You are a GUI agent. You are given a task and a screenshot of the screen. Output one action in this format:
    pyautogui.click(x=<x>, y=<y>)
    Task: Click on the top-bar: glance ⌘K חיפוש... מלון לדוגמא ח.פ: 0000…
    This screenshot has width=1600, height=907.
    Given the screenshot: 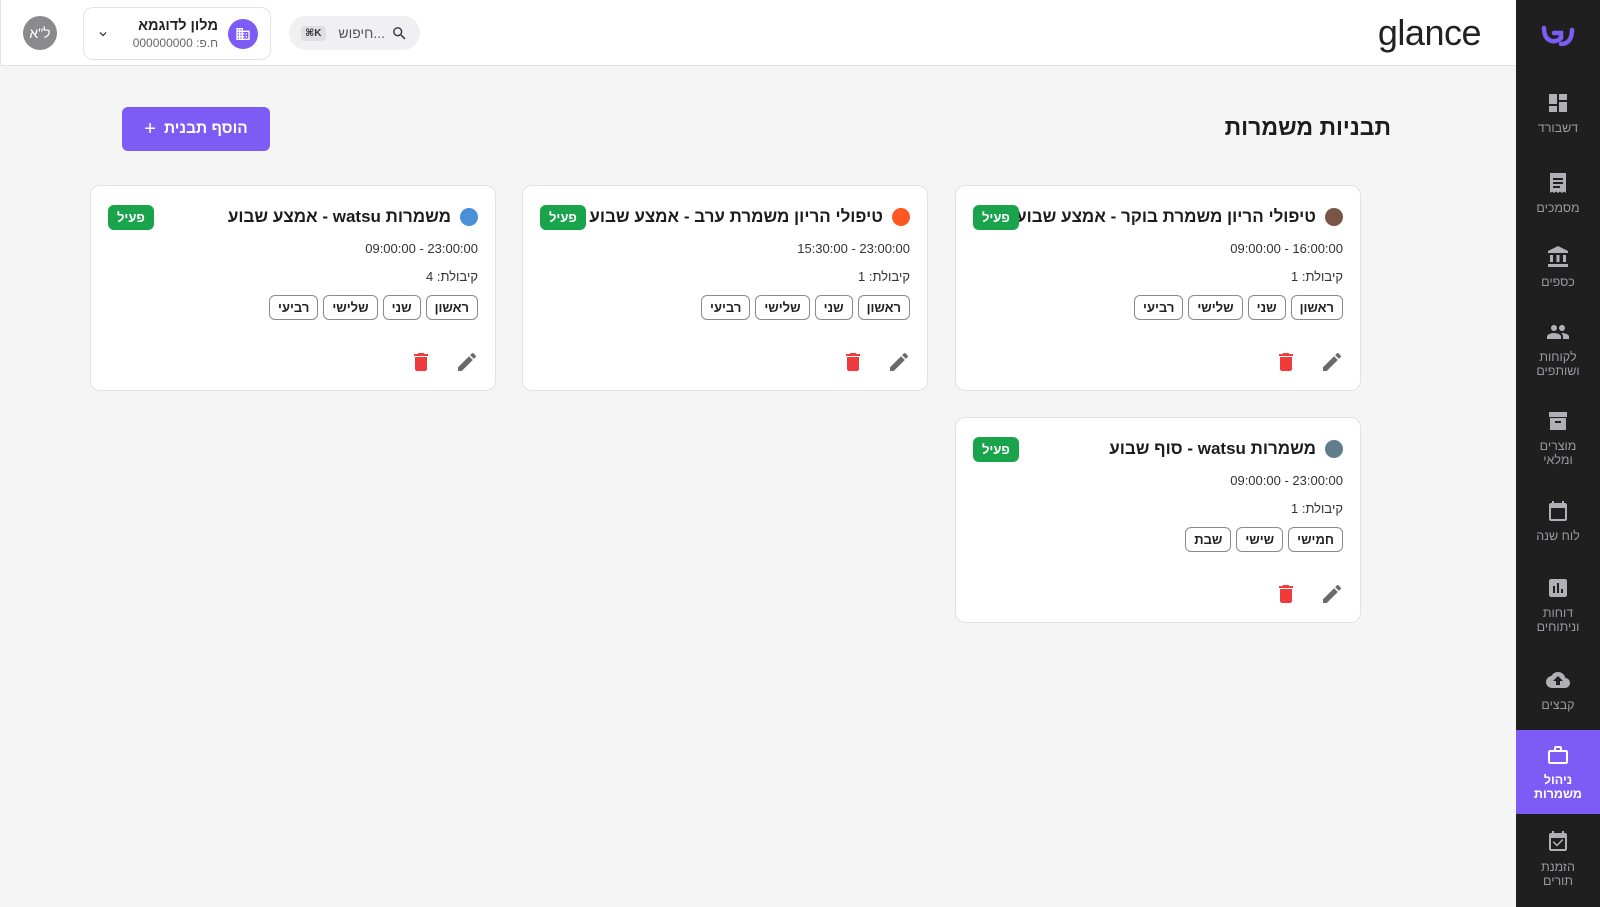 What is the action you would take?
    pyautogui.click(x=758, y=33)
    